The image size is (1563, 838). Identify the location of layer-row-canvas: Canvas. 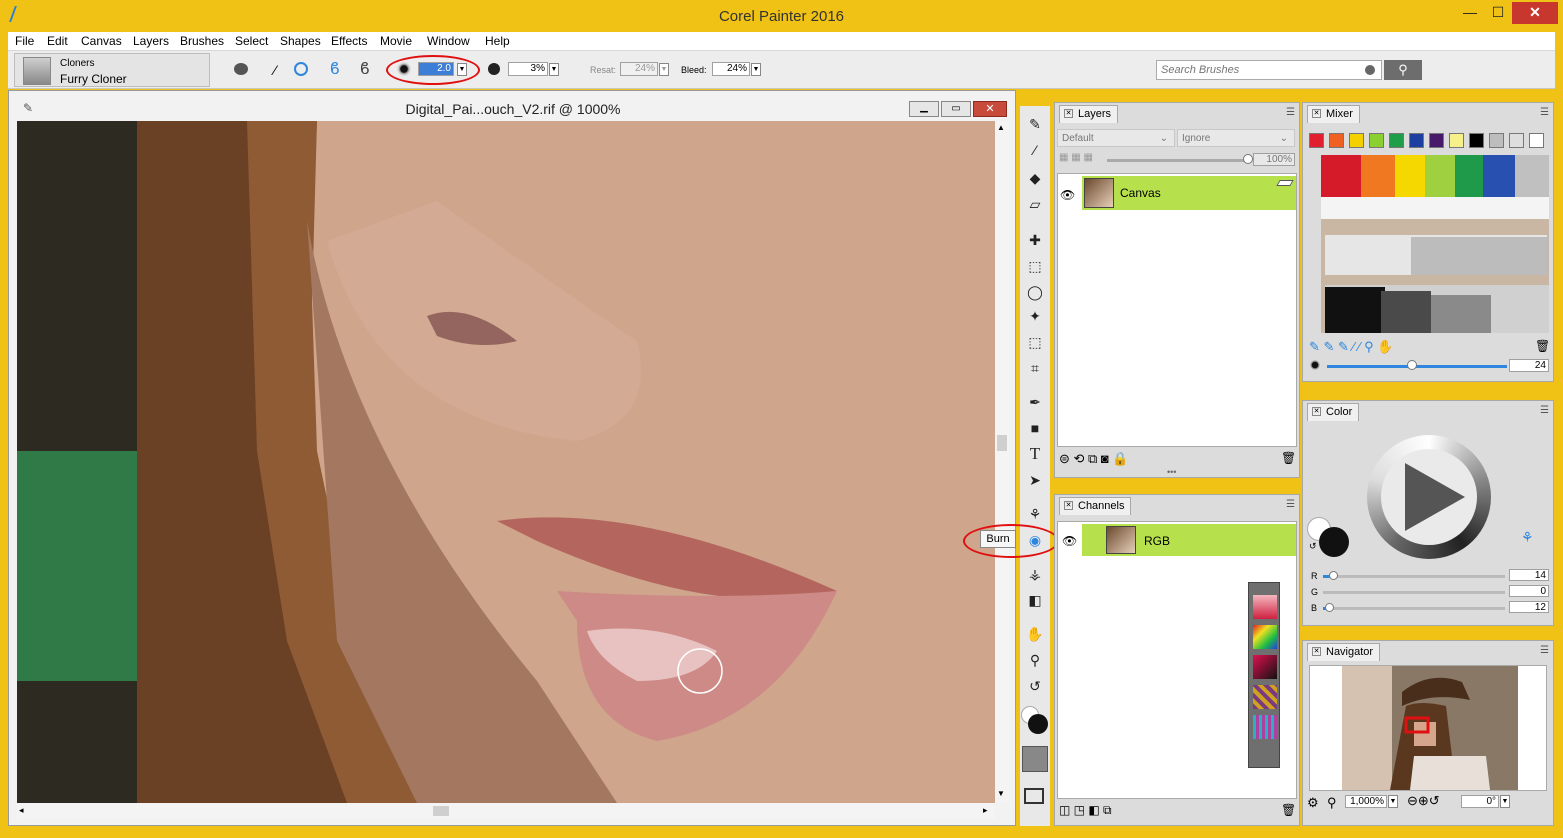
(1189, 193).